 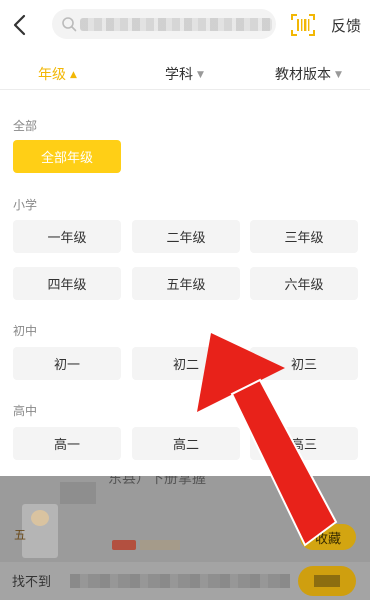 I want to click on bottom-bar-button, so click(x=327, y=581).